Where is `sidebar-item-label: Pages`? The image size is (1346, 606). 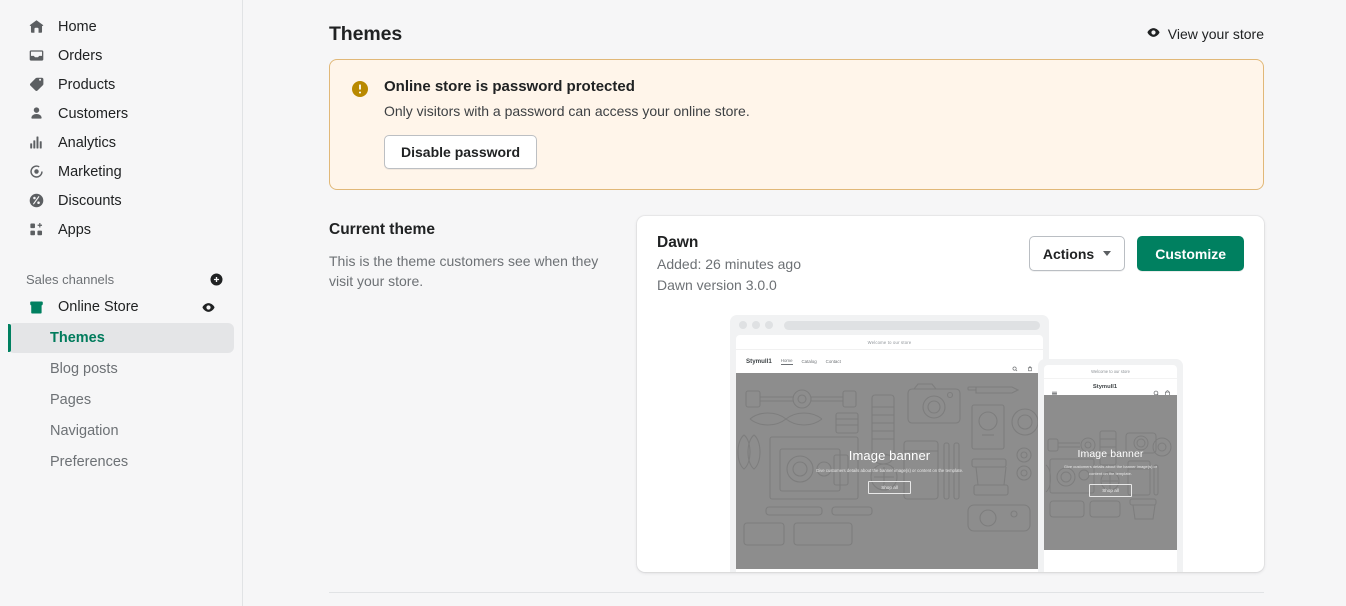 sidebar-item-label: Pages is located at coordinates (71, 400).